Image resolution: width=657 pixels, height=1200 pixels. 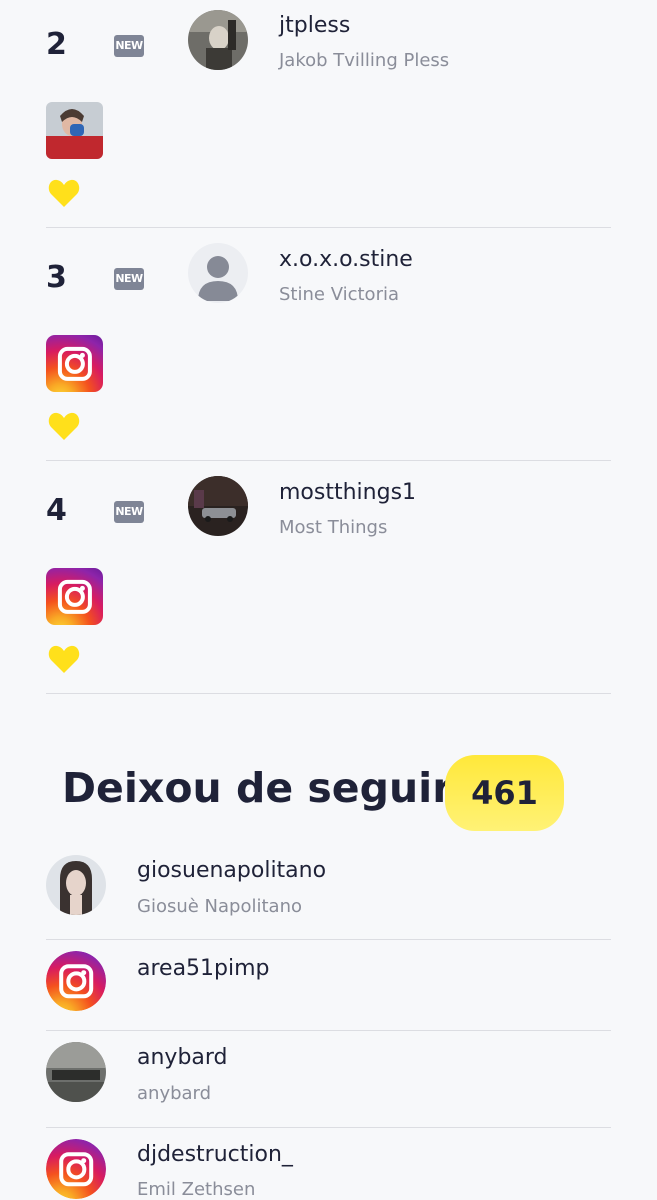 I want to click on rank-number: 2, so click(x=56, y=44).